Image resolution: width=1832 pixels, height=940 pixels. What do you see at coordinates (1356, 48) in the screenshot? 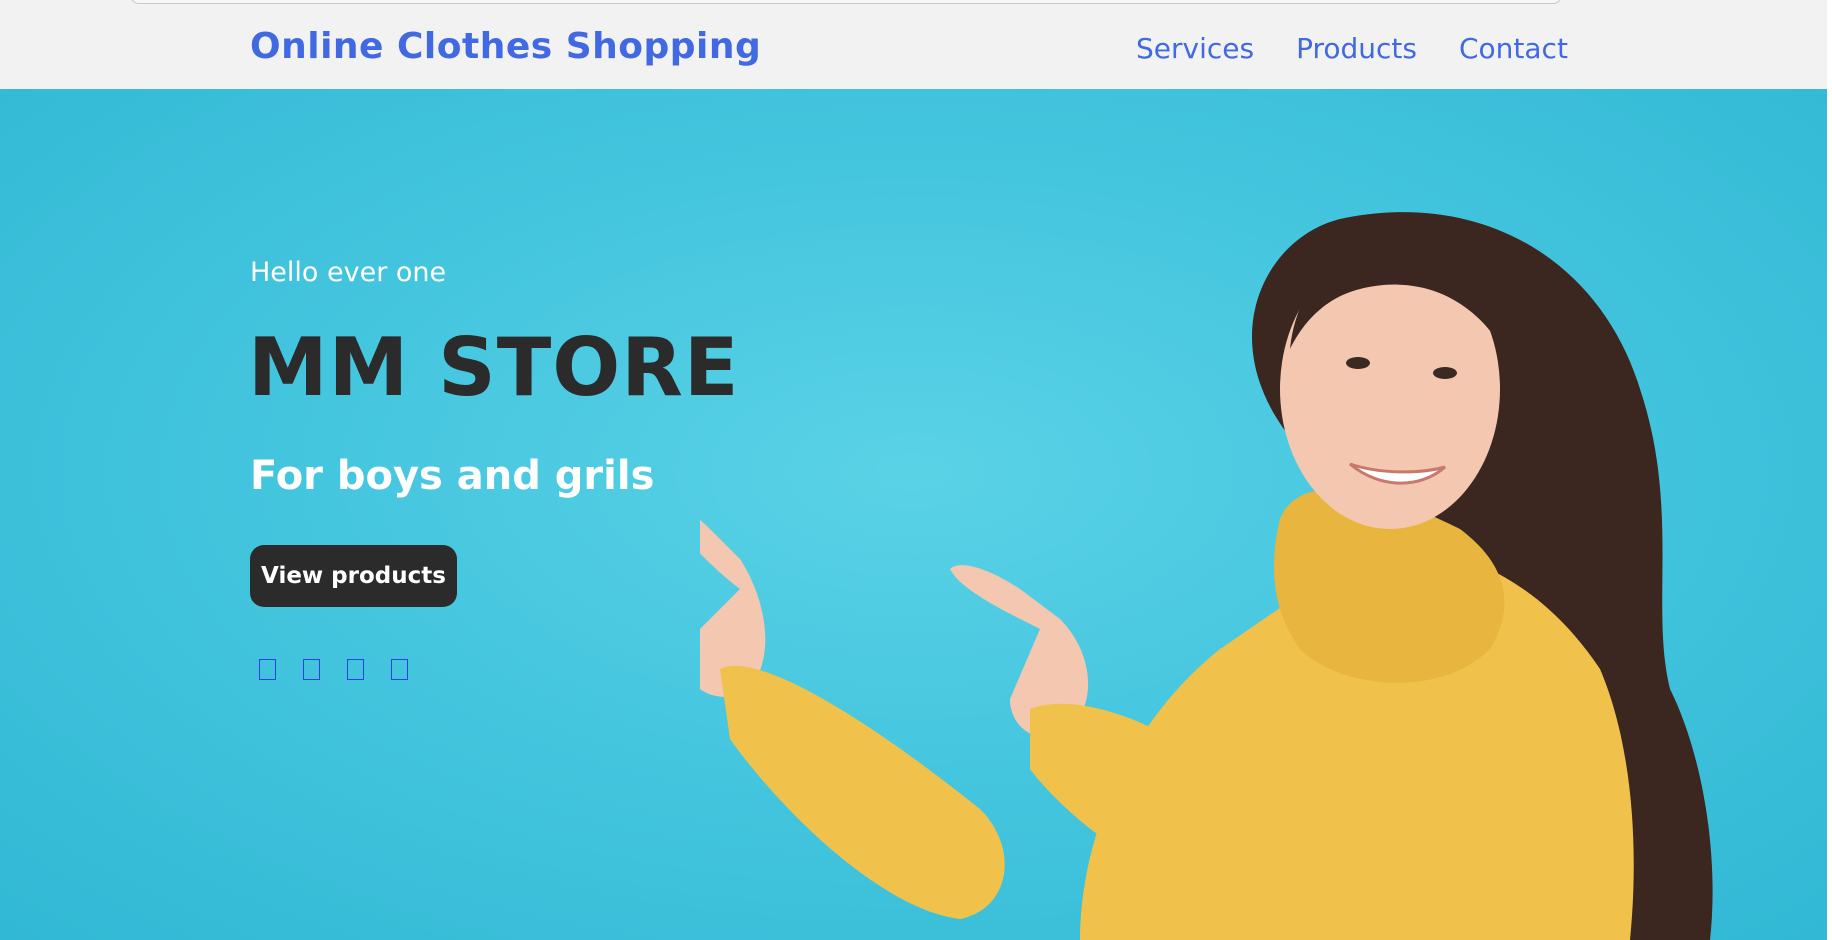
I see `nav-products-link: Products` at bounding box center [1356, 48].